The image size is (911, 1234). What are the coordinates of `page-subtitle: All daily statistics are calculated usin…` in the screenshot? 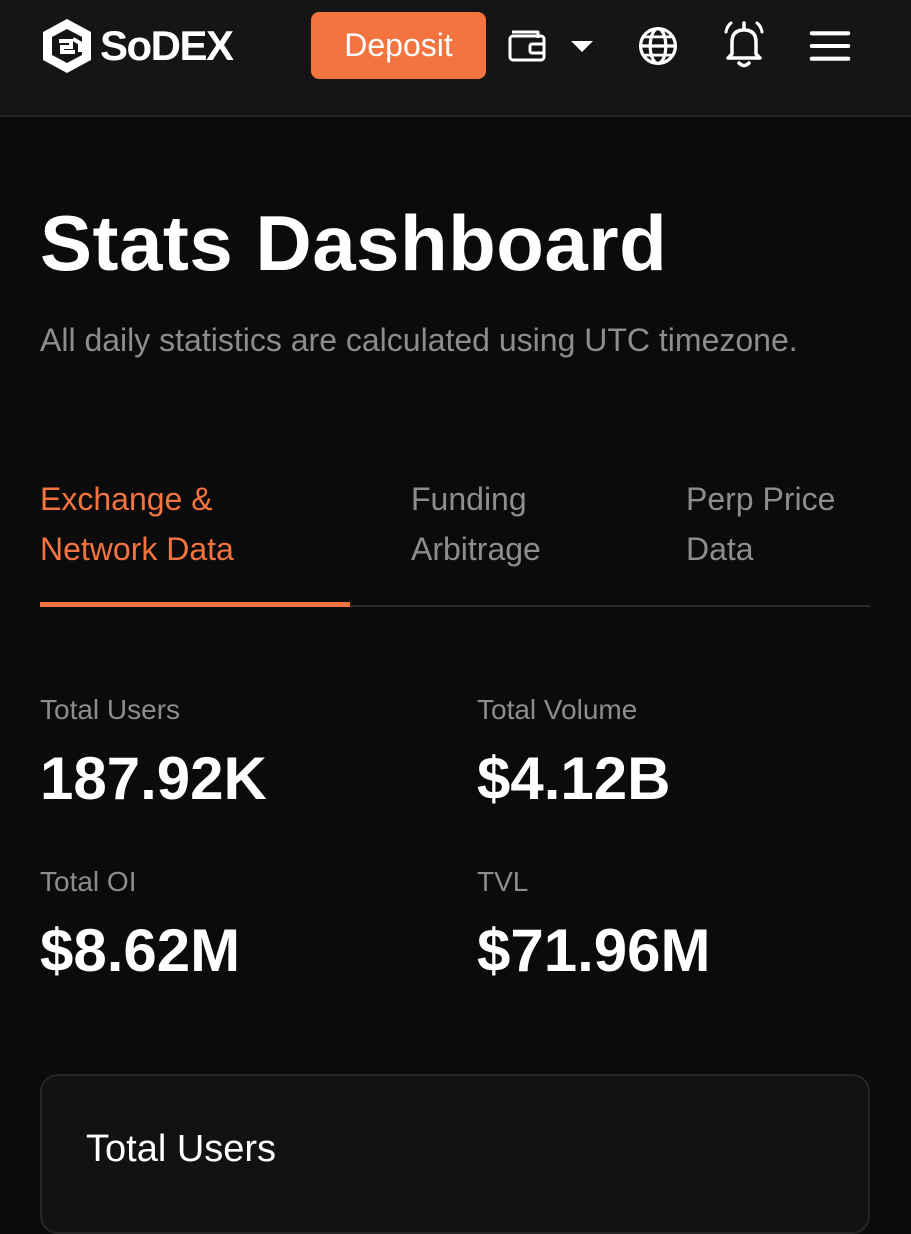 It's located at (419, 340).